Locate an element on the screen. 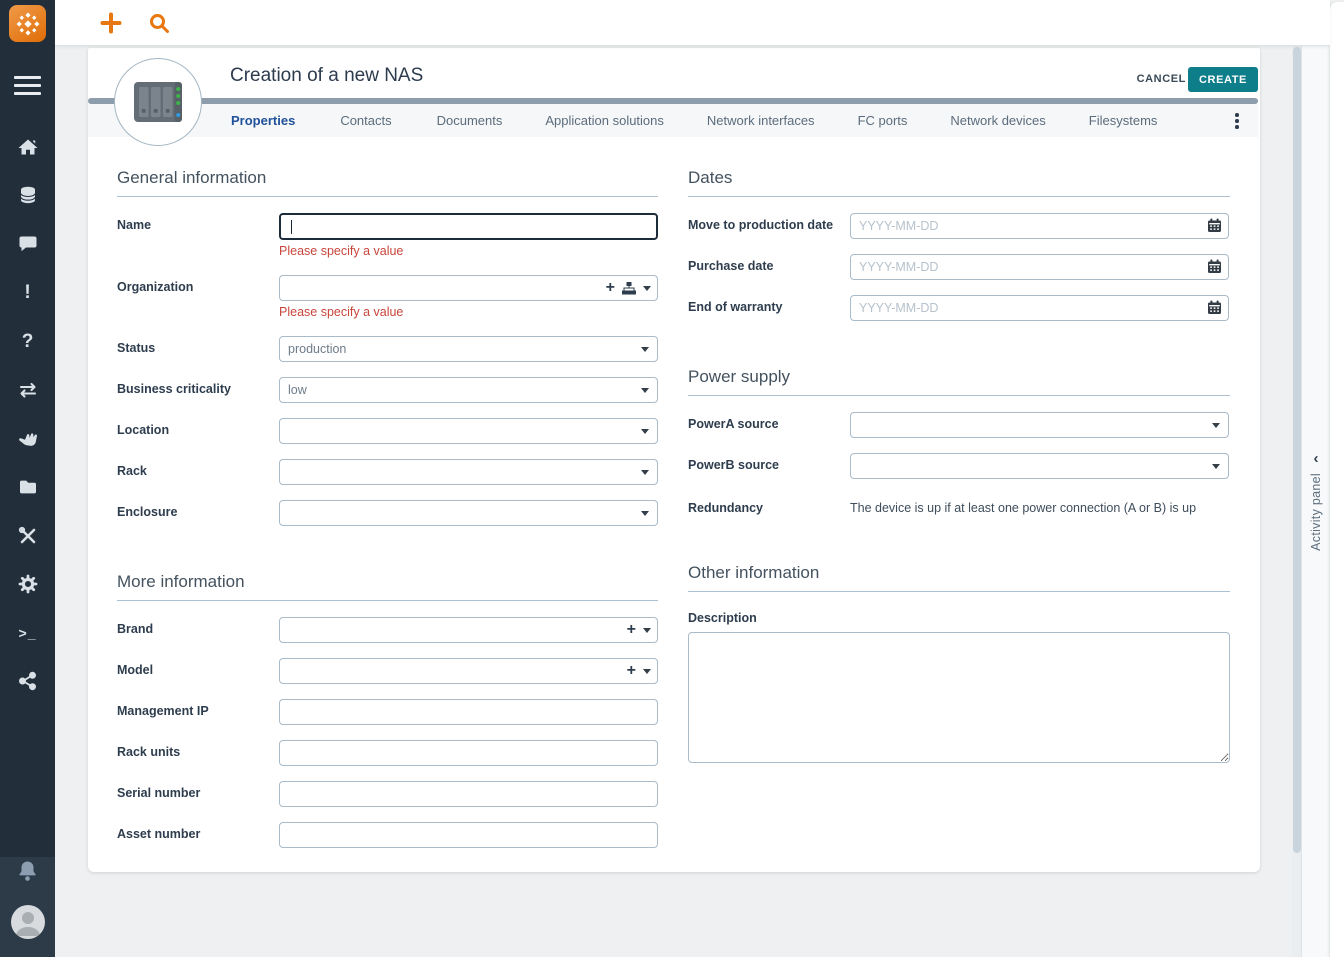 The width and height of the screenshot is (1344, 957). business-criticality-value: low is located at coordinates (297, 390).